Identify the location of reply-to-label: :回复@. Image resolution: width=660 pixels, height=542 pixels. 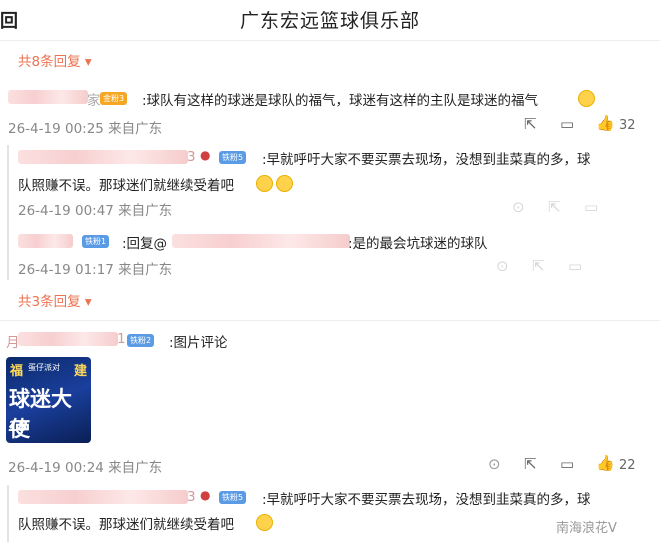
(145, 244).